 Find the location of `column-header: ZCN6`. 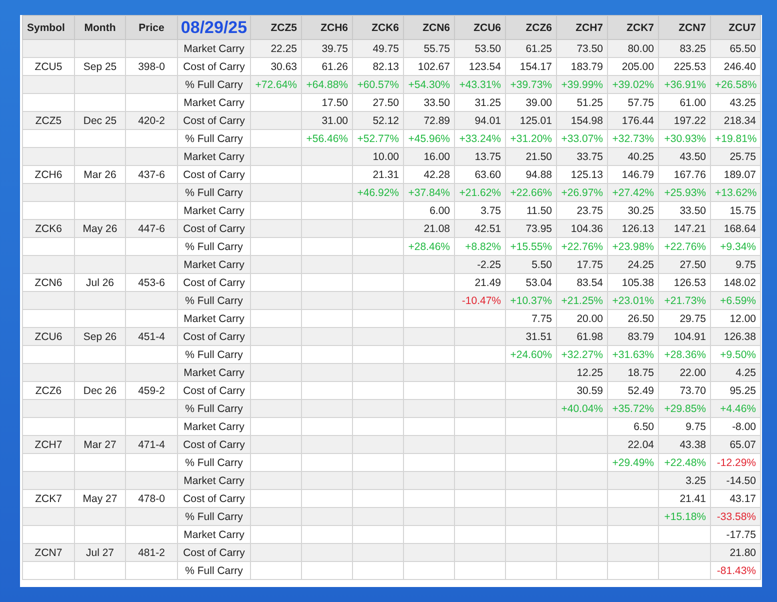

column-header: ZCN6 is located at coordinates (429, 28).